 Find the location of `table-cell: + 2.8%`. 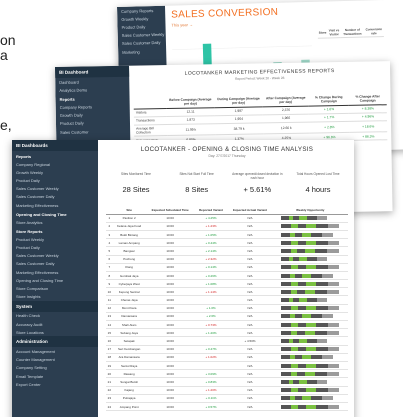

table-cell: + 2.8% is located at coordinates (329, 127).